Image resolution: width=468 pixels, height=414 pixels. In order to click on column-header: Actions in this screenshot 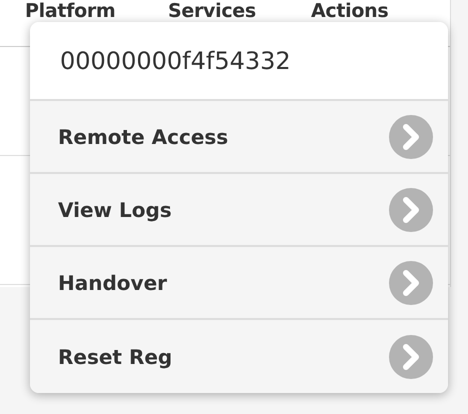, I will do `click(350, 11)`.